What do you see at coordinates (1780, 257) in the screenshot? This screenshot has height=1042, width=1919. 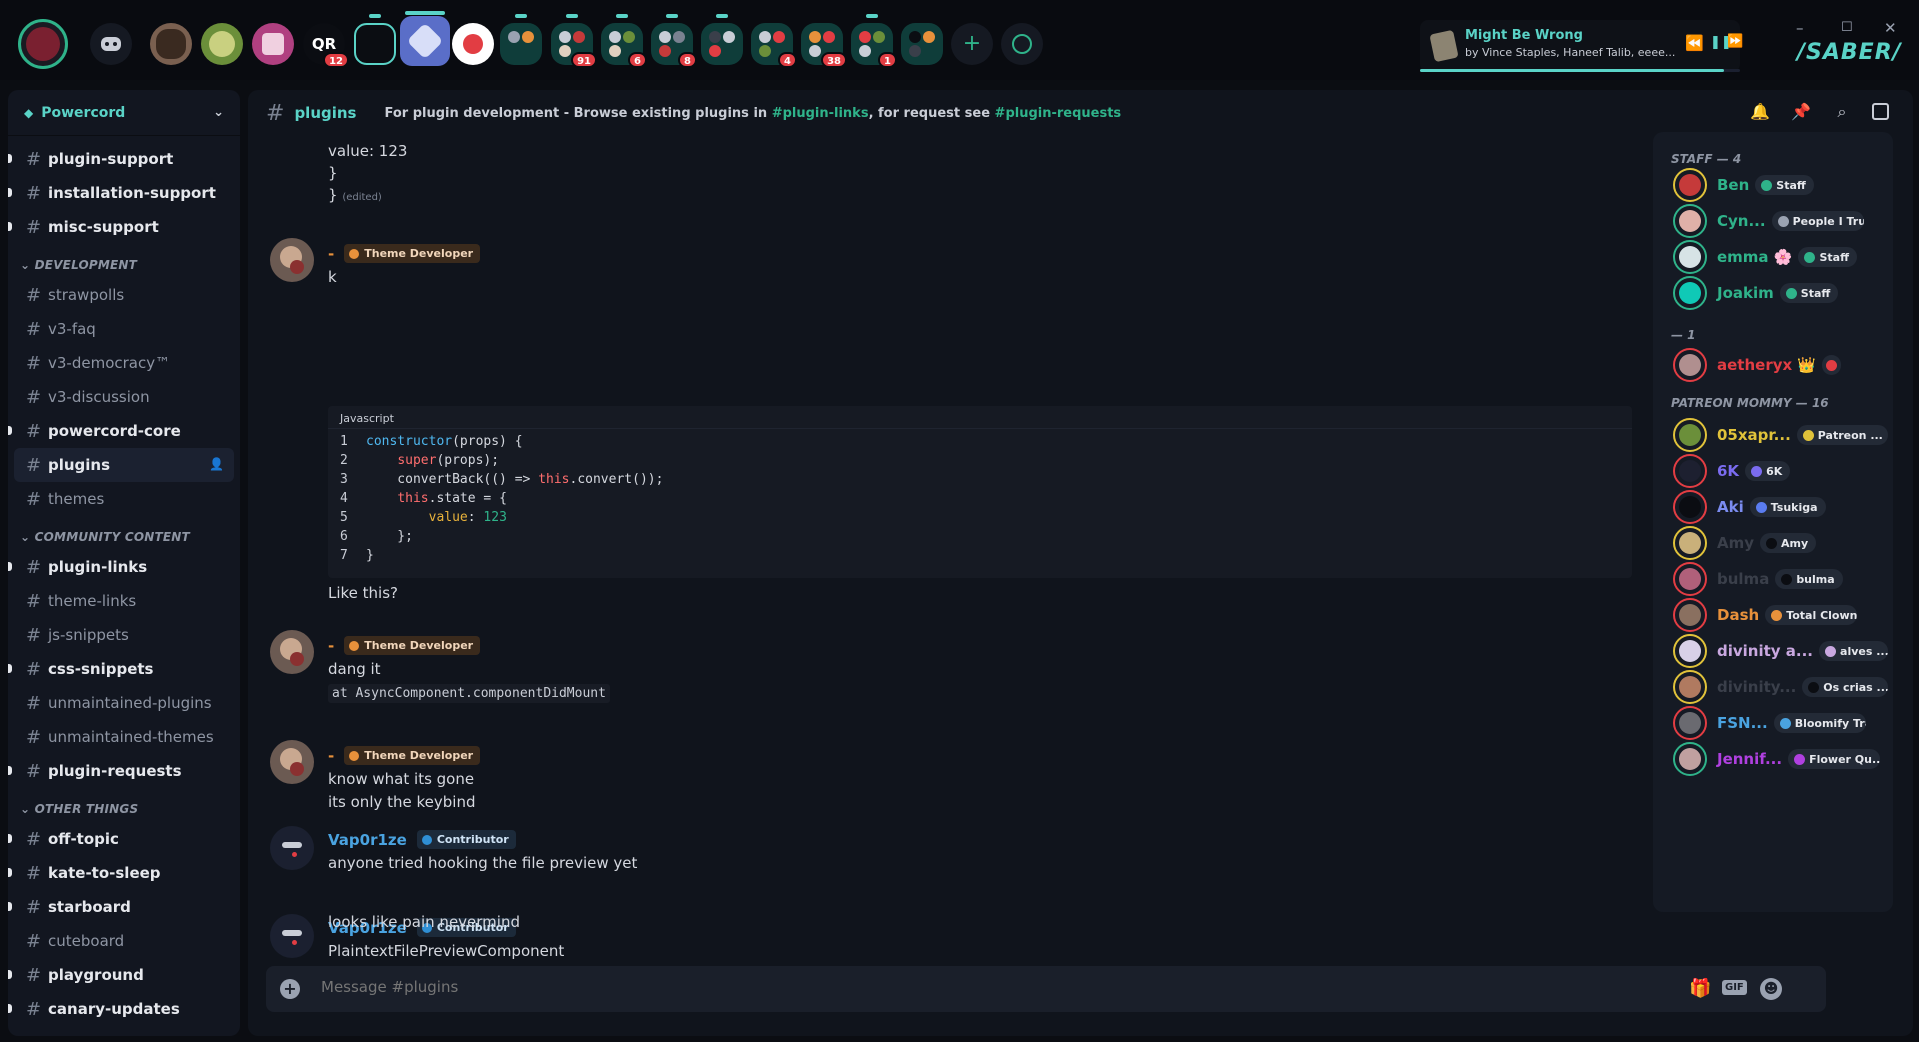 I see `member-item: emma 🌸 Staff` at bounding box center [1780, 257].